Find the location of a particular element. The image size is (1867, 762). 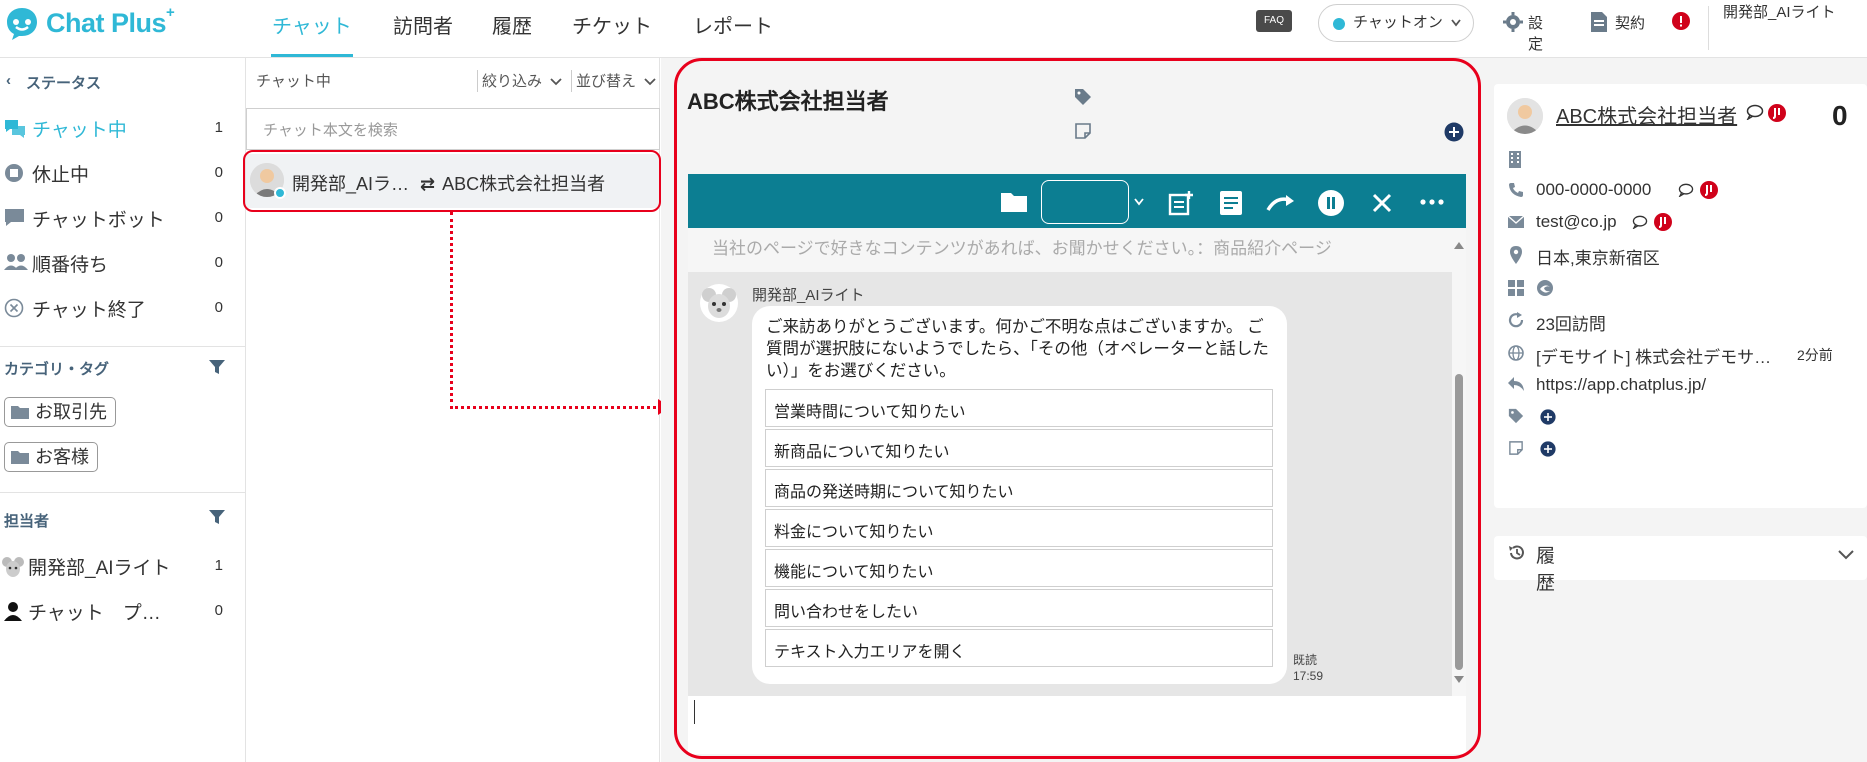

history-icon is located at coordinates (1517, 553).